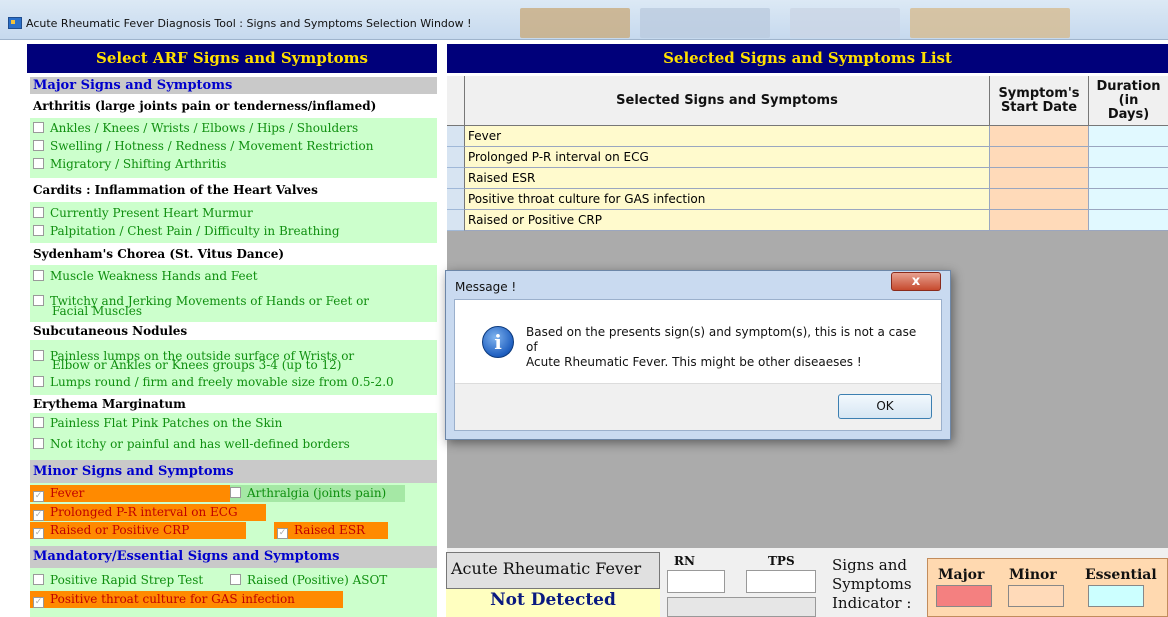 The image size is (1168, 617). I want to click on checkbox-migratory-arthritis: Migratory / Shifting Arthritis, so click(129, 164).